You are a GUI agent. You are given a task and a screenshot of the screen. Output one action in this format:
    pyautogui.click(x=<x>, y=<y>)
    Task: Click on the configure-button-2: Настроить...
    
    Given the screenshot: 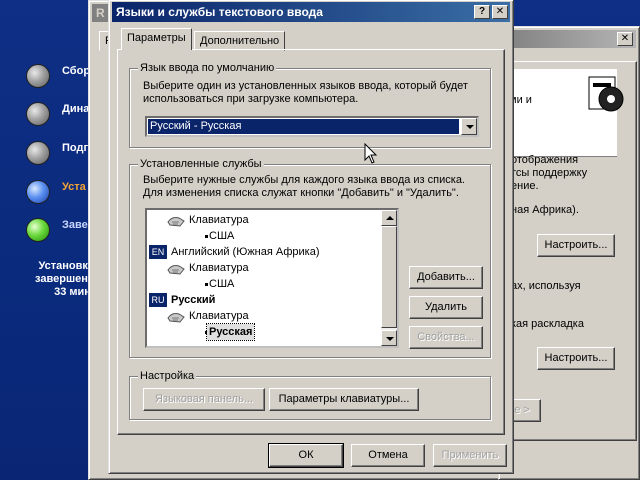 What is the action you would take?
    pyautogui.click(x=576, y=358)
    